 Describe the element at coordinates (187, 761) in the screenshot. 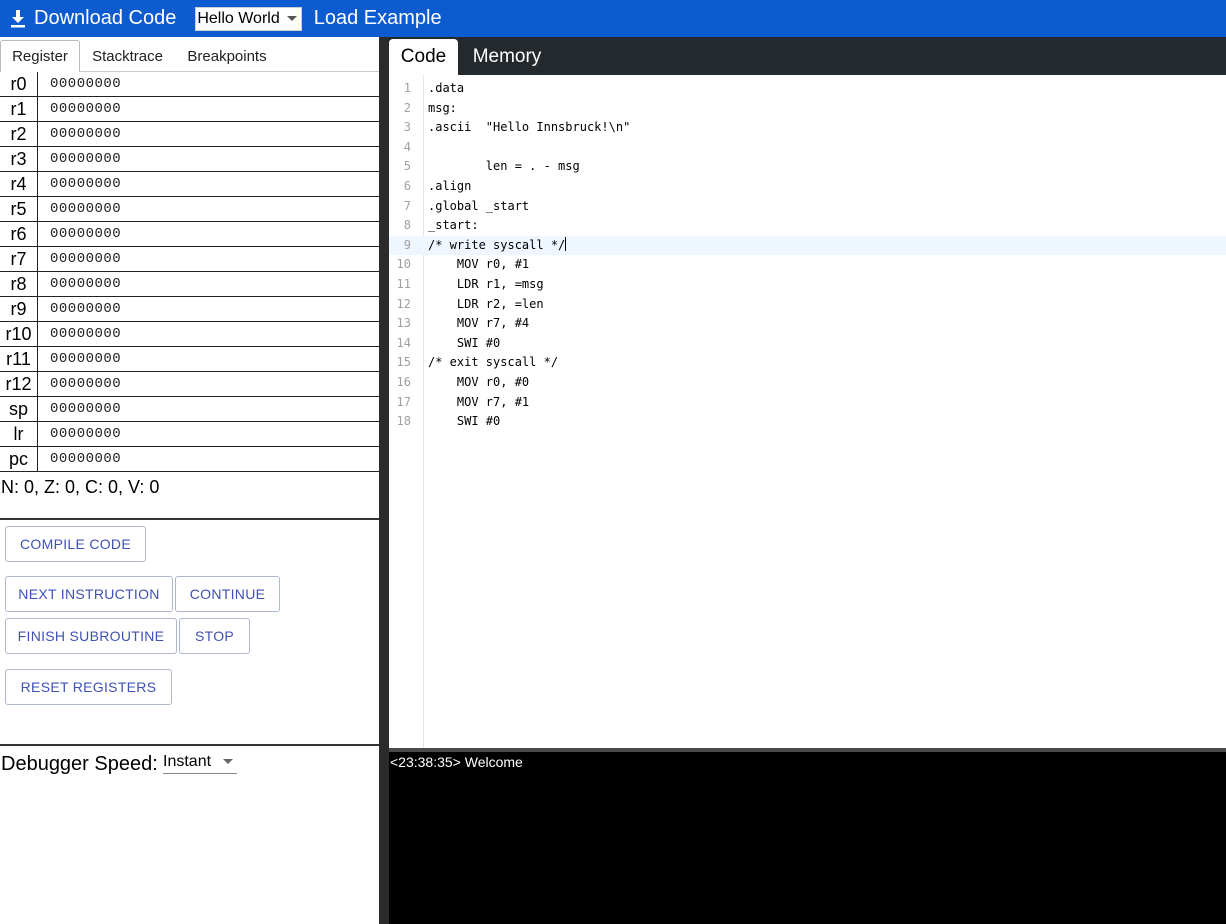

I see `debugger-speed-value: Instant` at that location.